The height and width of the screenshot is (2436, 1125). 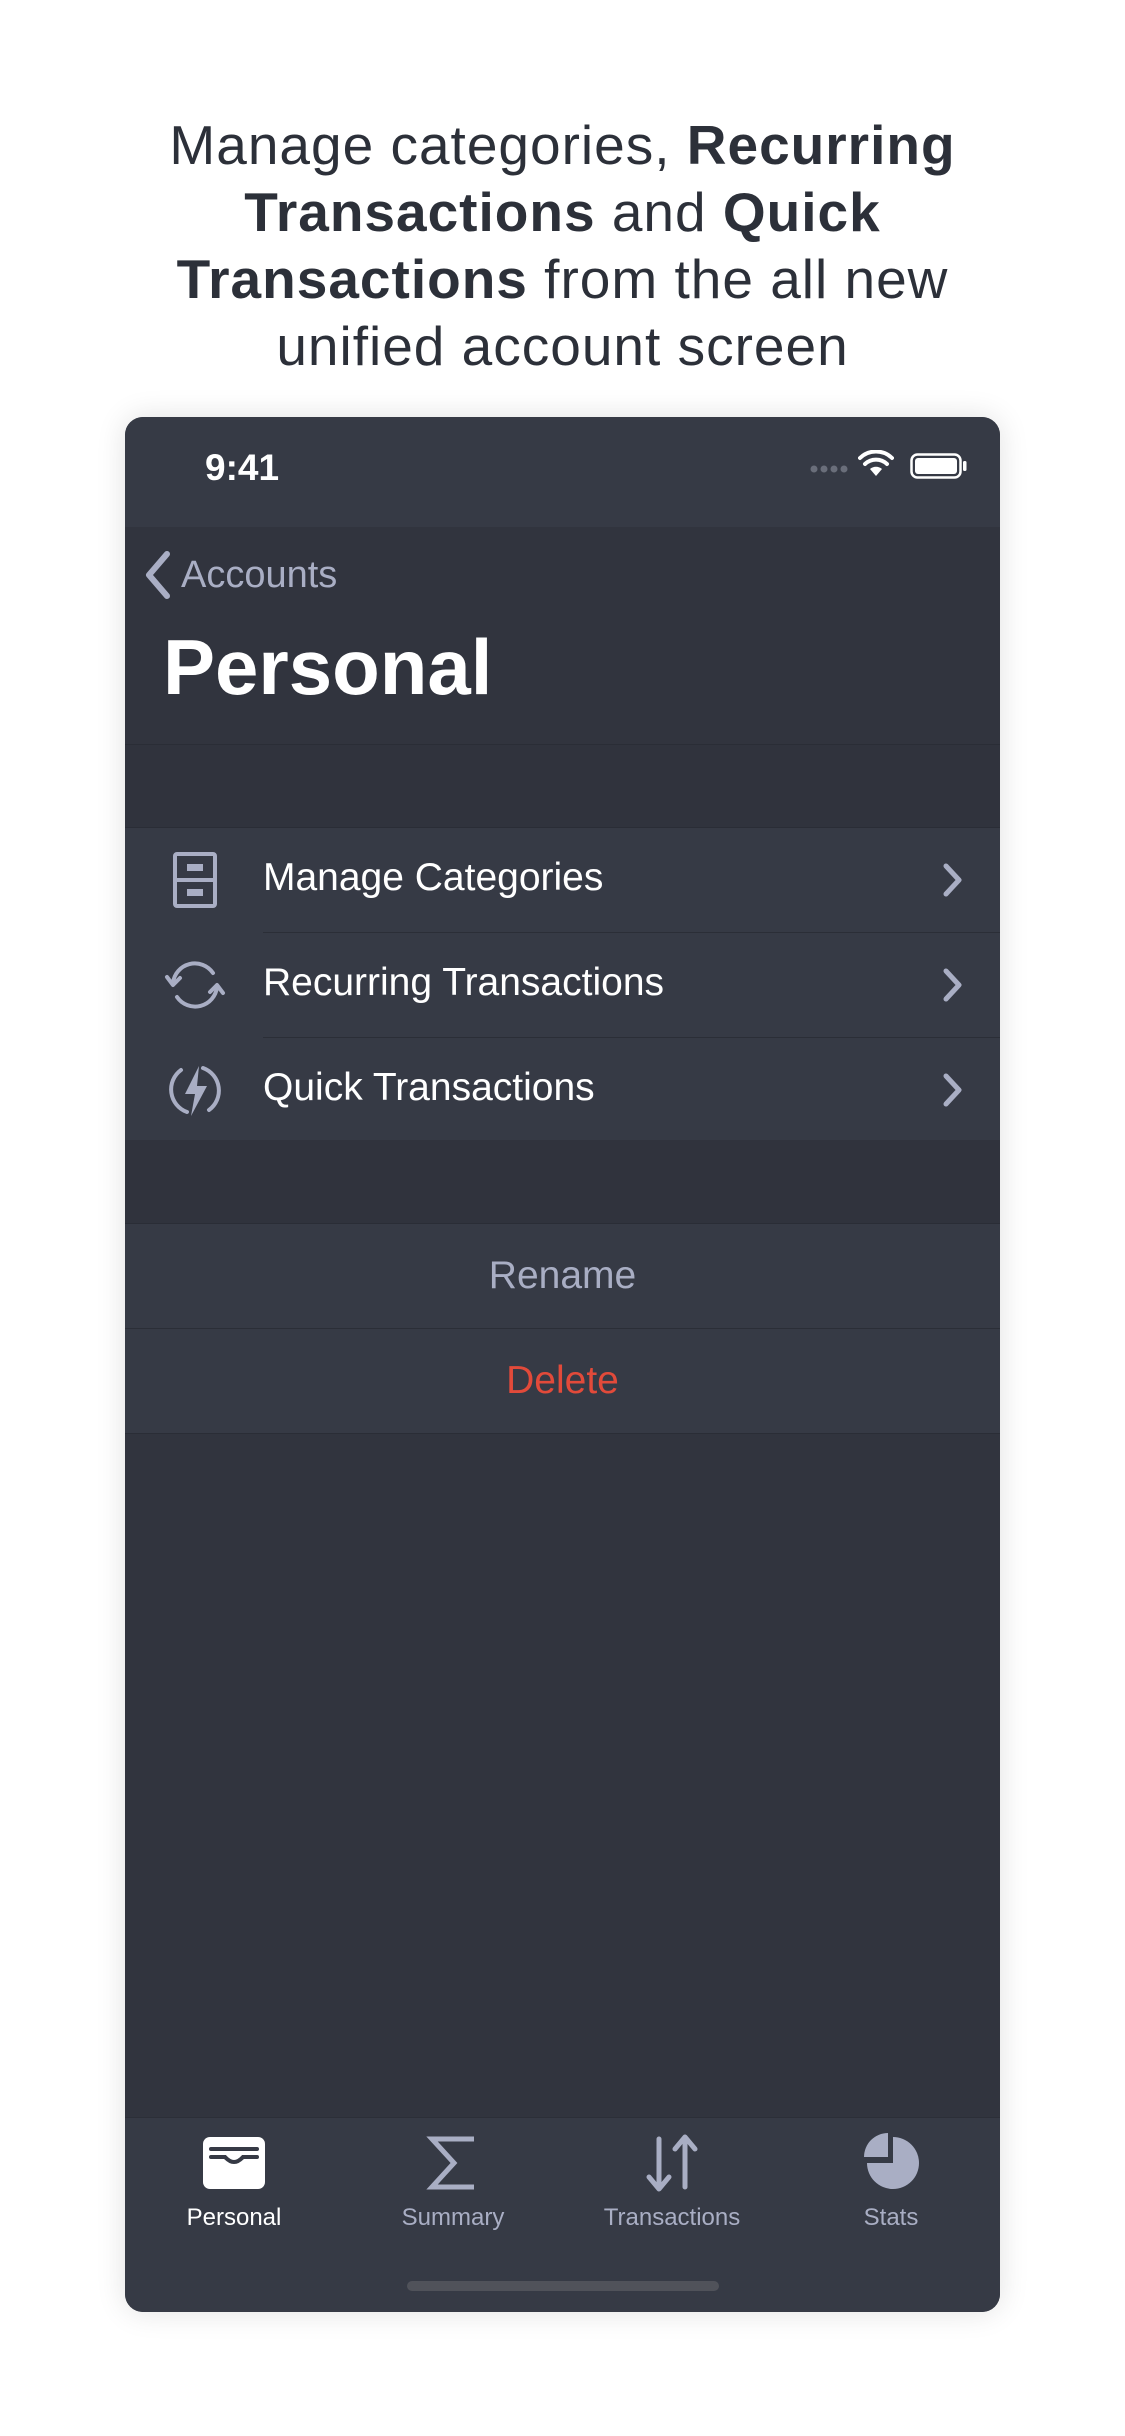 I want to click on tab-transactions: Transactions, so click(x=672, y=2183).